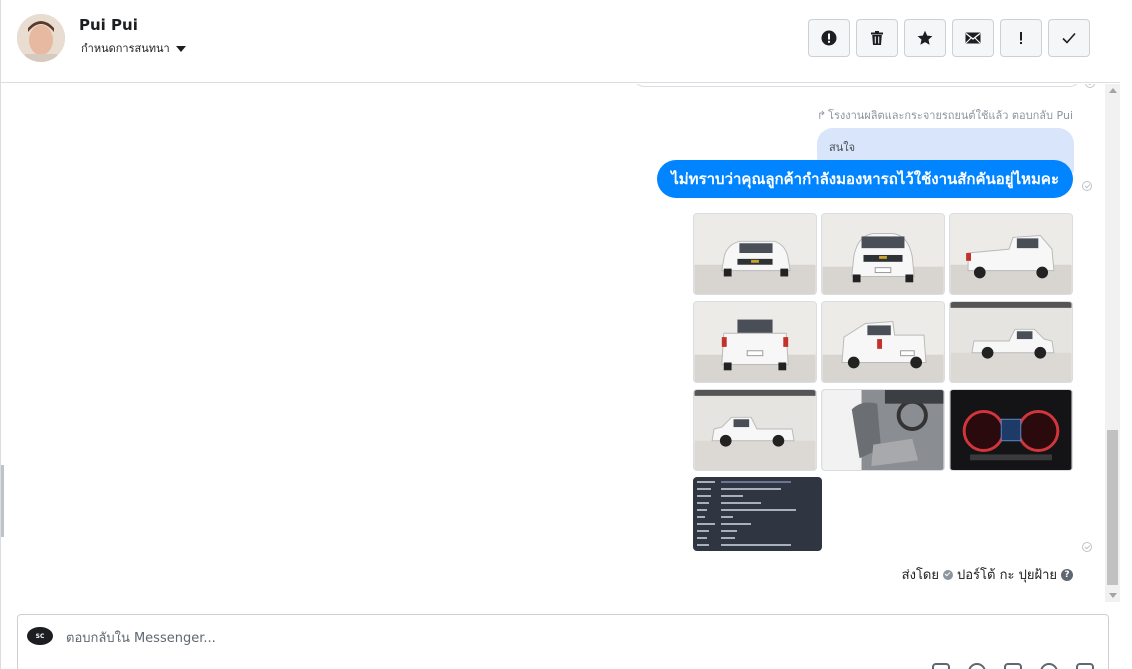  Describe the element at coordinates (977, 666) in the screenshot. I see `attachment-icon` at that location.